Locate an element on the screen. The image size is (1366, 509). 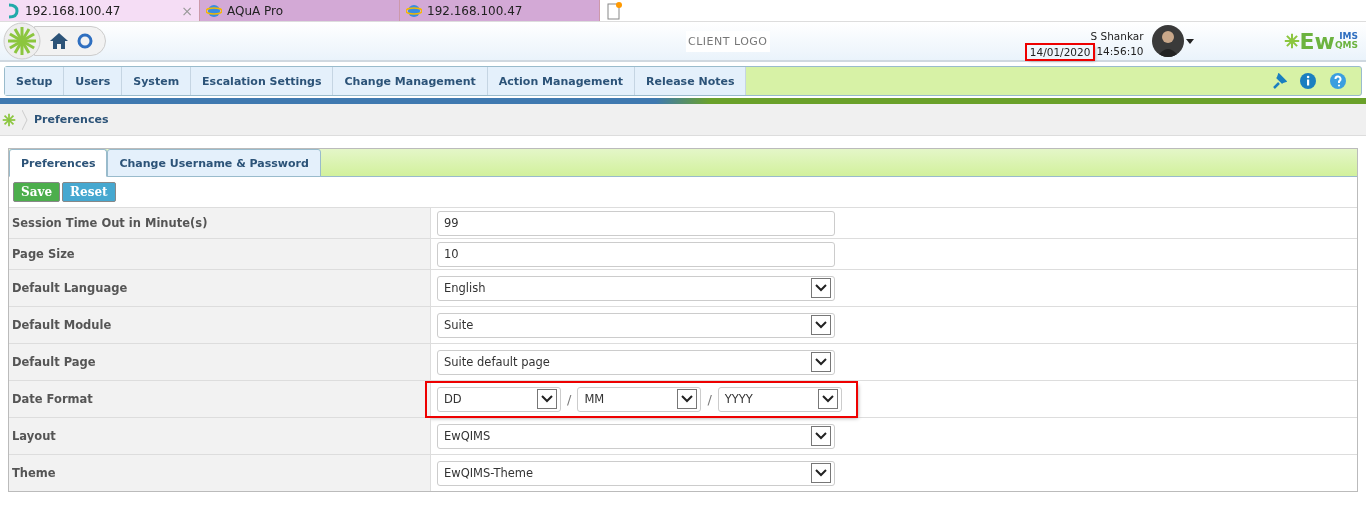
login-date: 14/01/2020 is located at coordinates (1060, 51).